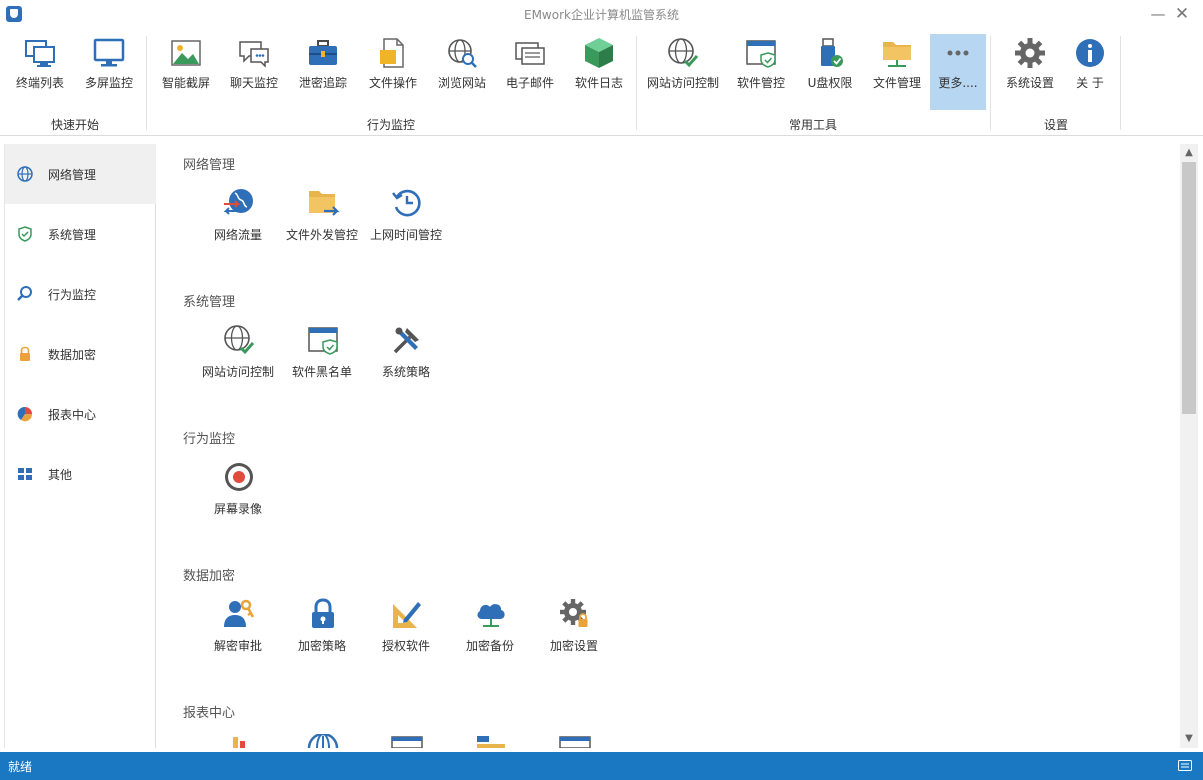  What do you see at coordinates (530, 72) in the screenshot?
I see `email-button: 电子邮件` at bounding box center [530, 72].